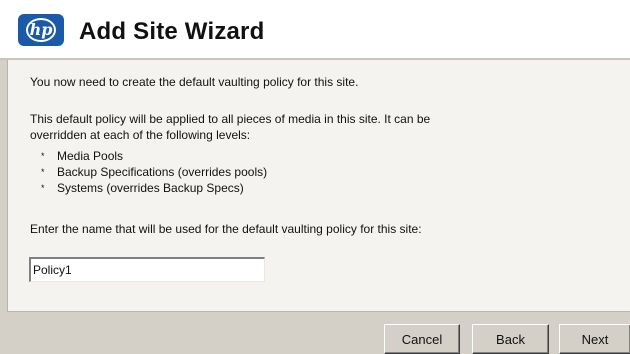  What do you see at coordinates (510, 339) in the screenshot?
I see `back-button: Back` at bounding box center [510, 339].